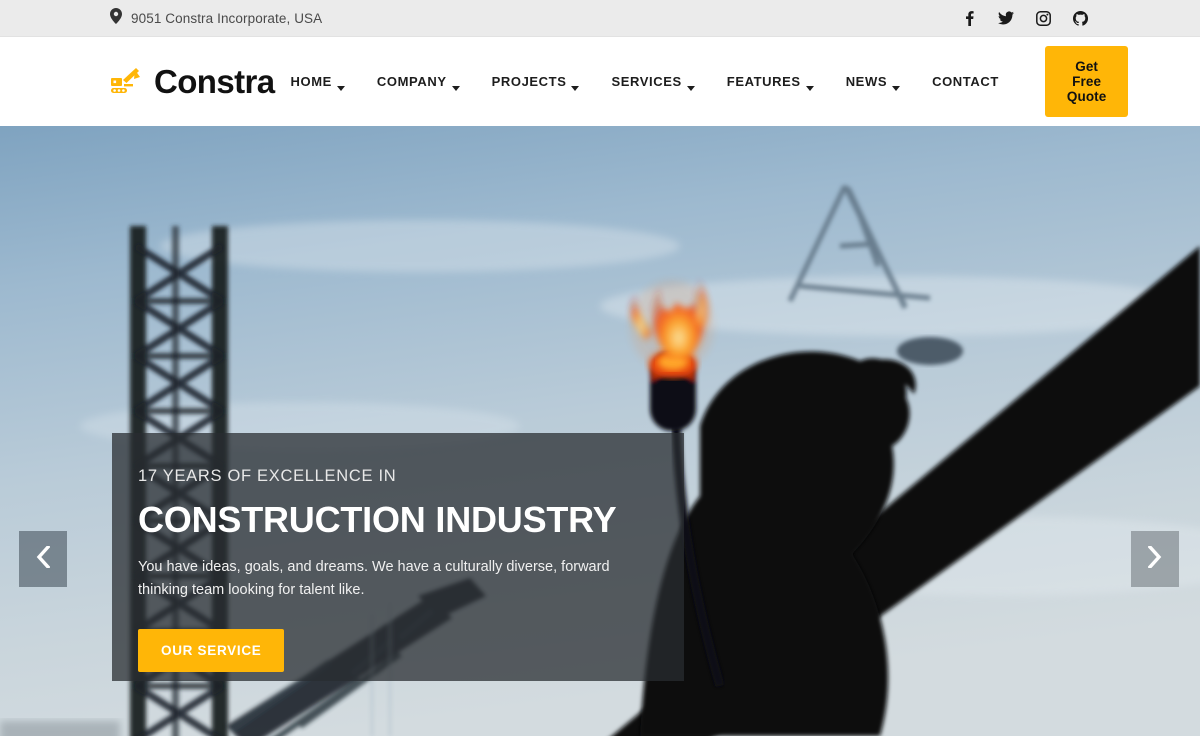 Image resolution: width=1200 pixels, height=736 pixels. Describe the element at coordinates (227, 18) in the screenshot. I see `address-text: 9051 Constra Incorporate, USA` at that location.